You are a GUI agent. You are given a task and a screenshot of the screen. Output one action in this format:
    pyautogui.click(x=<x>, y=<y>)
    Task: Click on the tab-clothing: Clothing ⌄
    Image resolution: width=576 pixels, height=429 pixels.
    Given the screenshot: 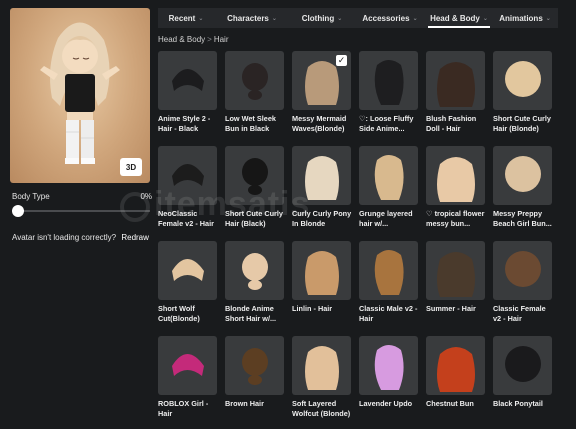 What is the action you would take?
    pyautogui.click(x=322, y=18)
    